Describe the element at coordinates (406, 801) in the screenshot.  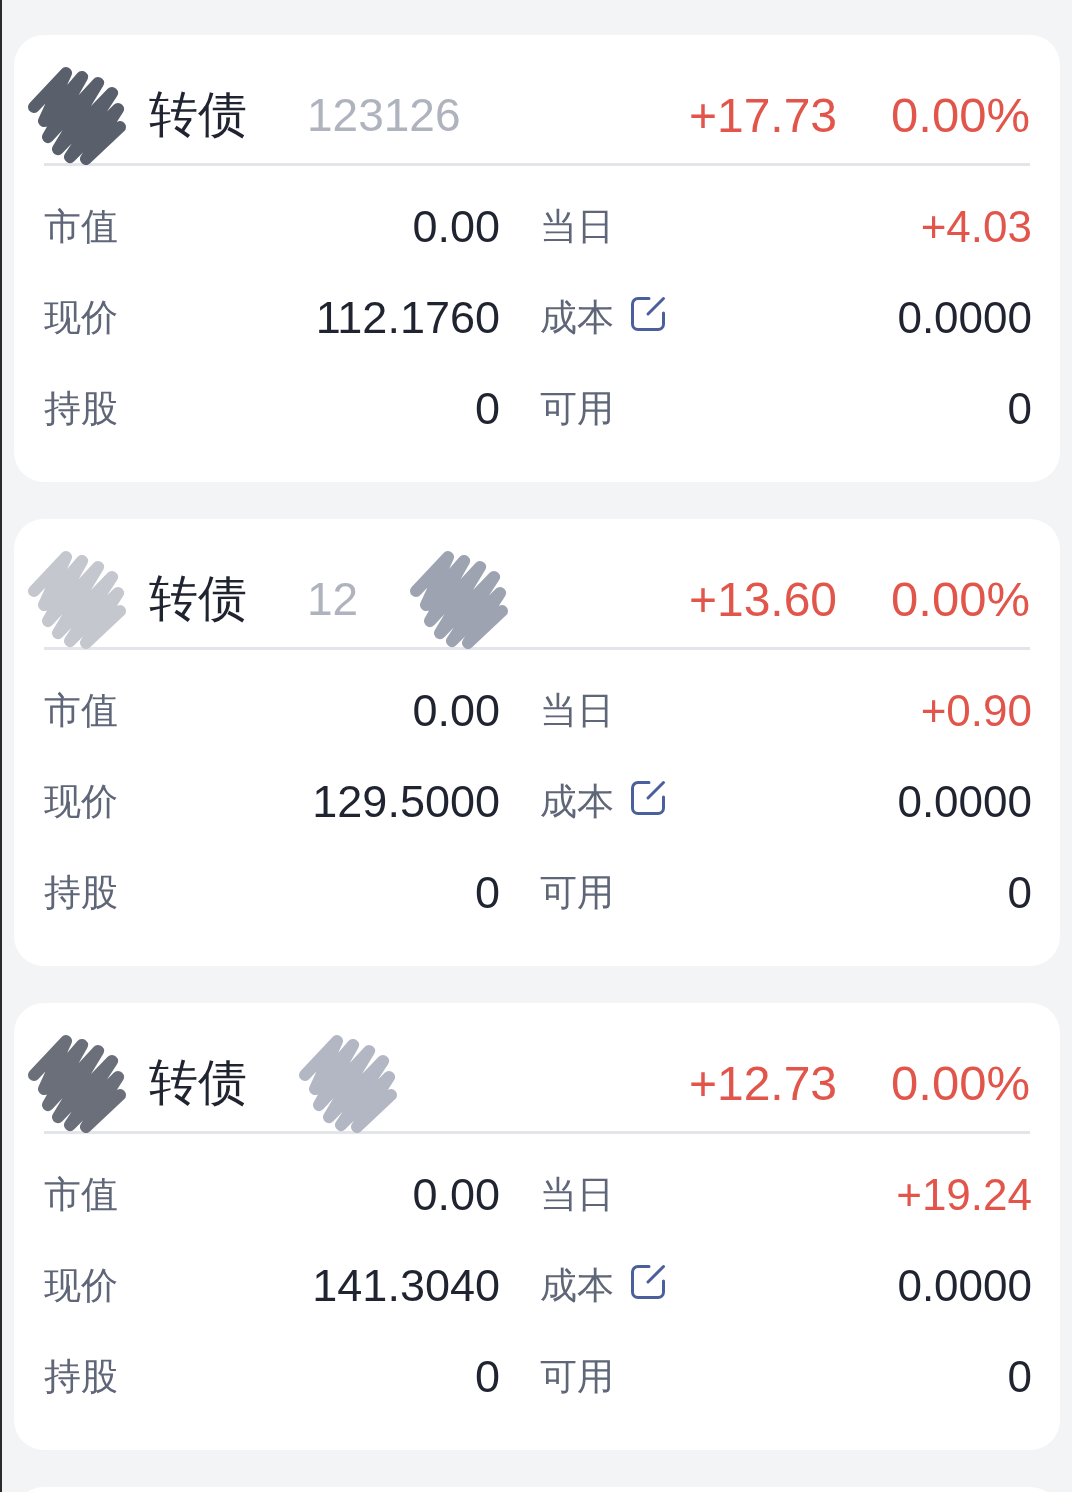
I see `metric-value: 129.5000` at that location.